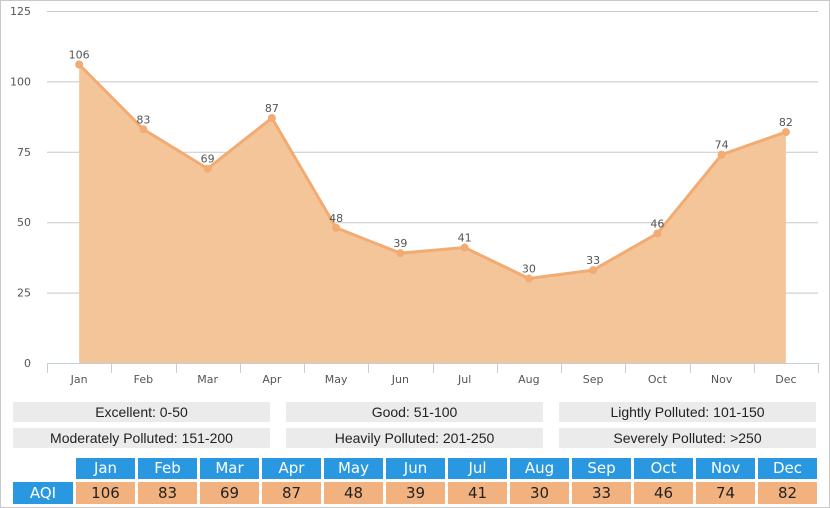 The height and width of the screenshot is (508, 830). What do you see at coordinates (20, 11) in the screenshot?
I see `y-tick-label: 125` at bounding box center [20, 11].